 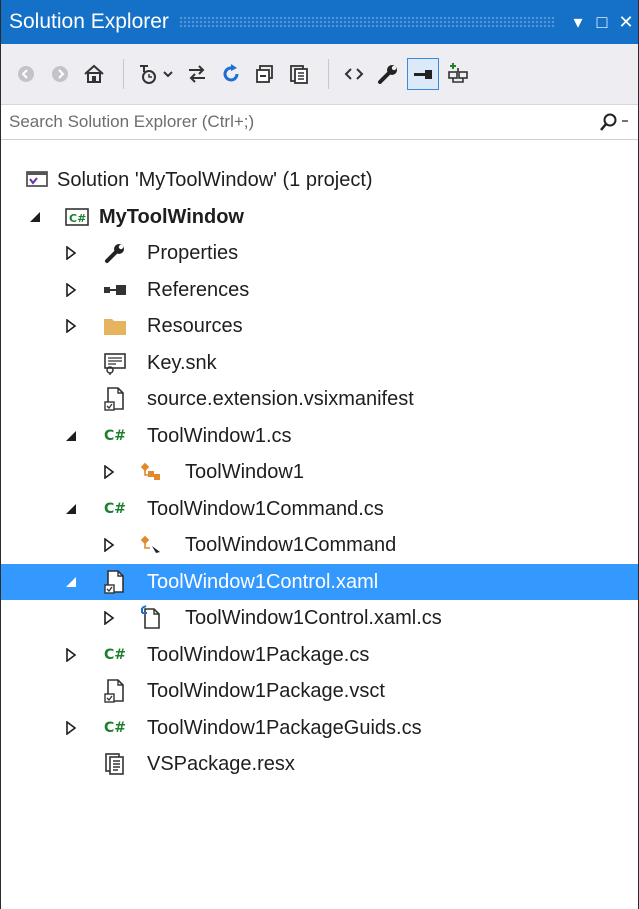 What do you see at coordinates (319, 217) in the screenshot?
I see `tree-item-project: C# MyToolWindow` at bounding box center [319, 217].